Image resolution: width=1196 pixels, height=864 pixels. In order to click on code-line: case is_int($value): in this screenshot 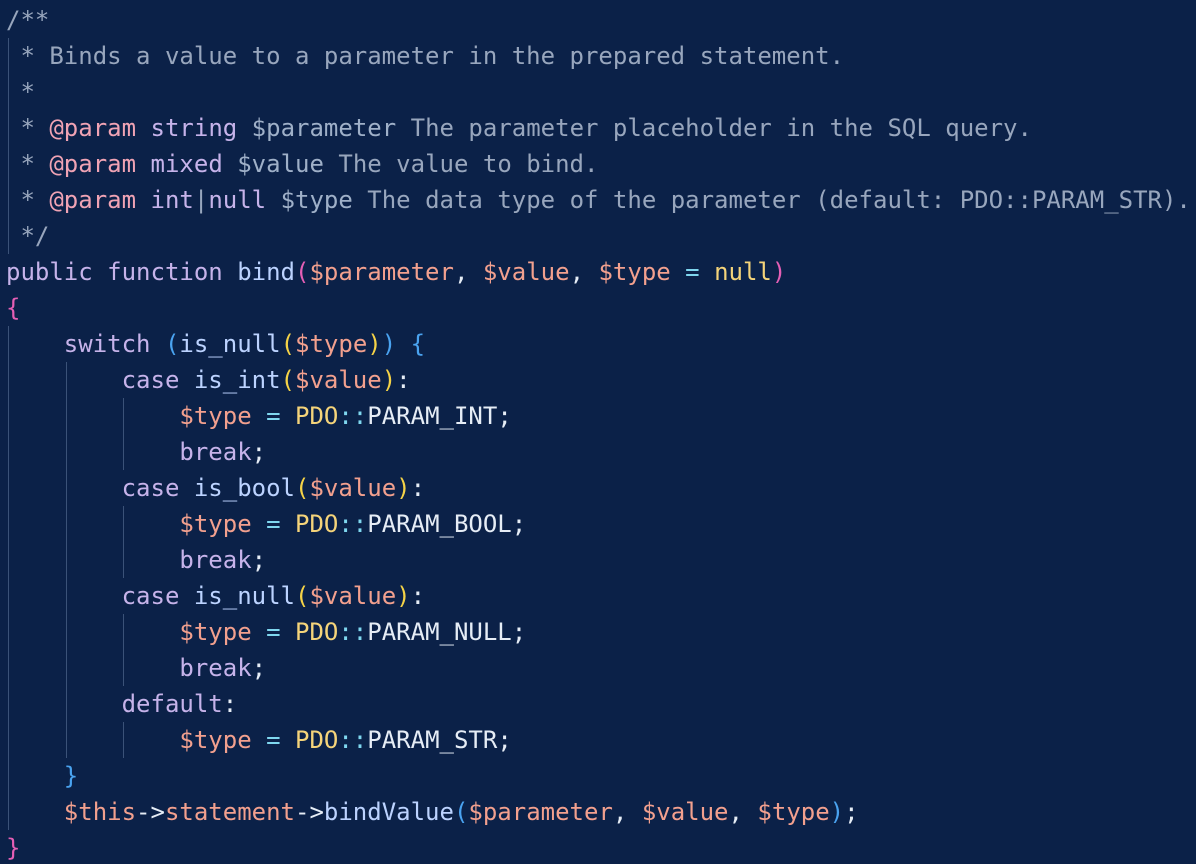, I will do `click(598, 380)`.